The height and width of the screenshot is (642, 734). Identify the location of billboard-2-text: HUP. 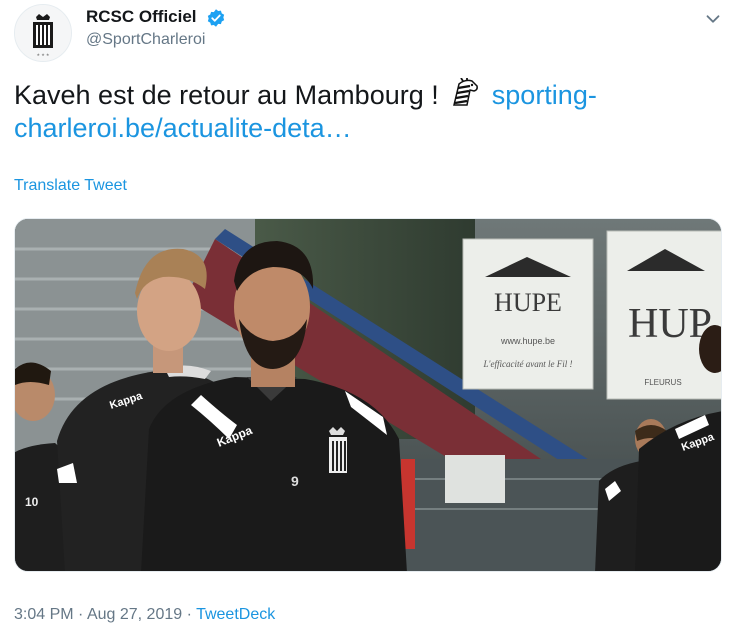
(670, 324).